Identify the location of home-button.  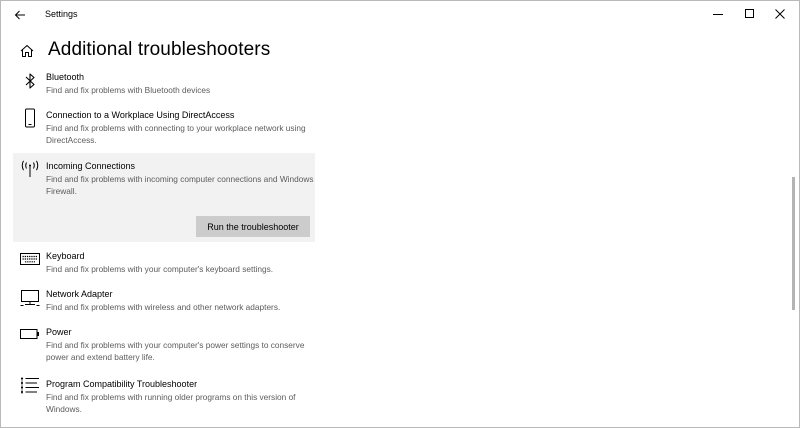
(27, 51).